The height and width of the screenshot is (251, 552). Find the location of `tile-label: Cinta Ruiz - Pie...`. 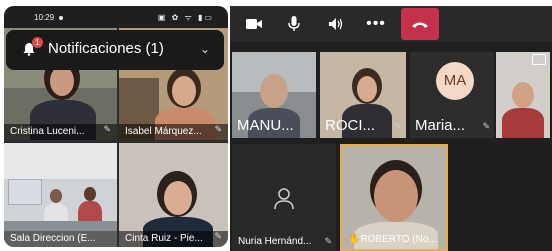

tile-label: Cinta Ruiz - Pie... is located at coordinates (164, 238).